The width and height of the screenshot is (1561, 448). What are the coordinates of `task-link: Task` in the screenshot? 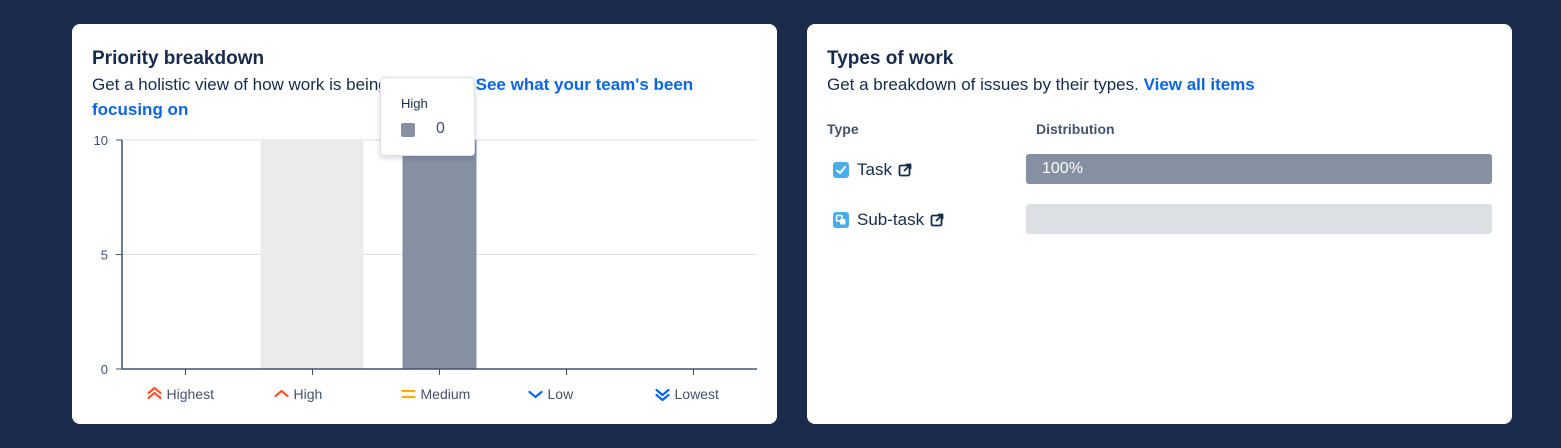 It's located at (874, 170).